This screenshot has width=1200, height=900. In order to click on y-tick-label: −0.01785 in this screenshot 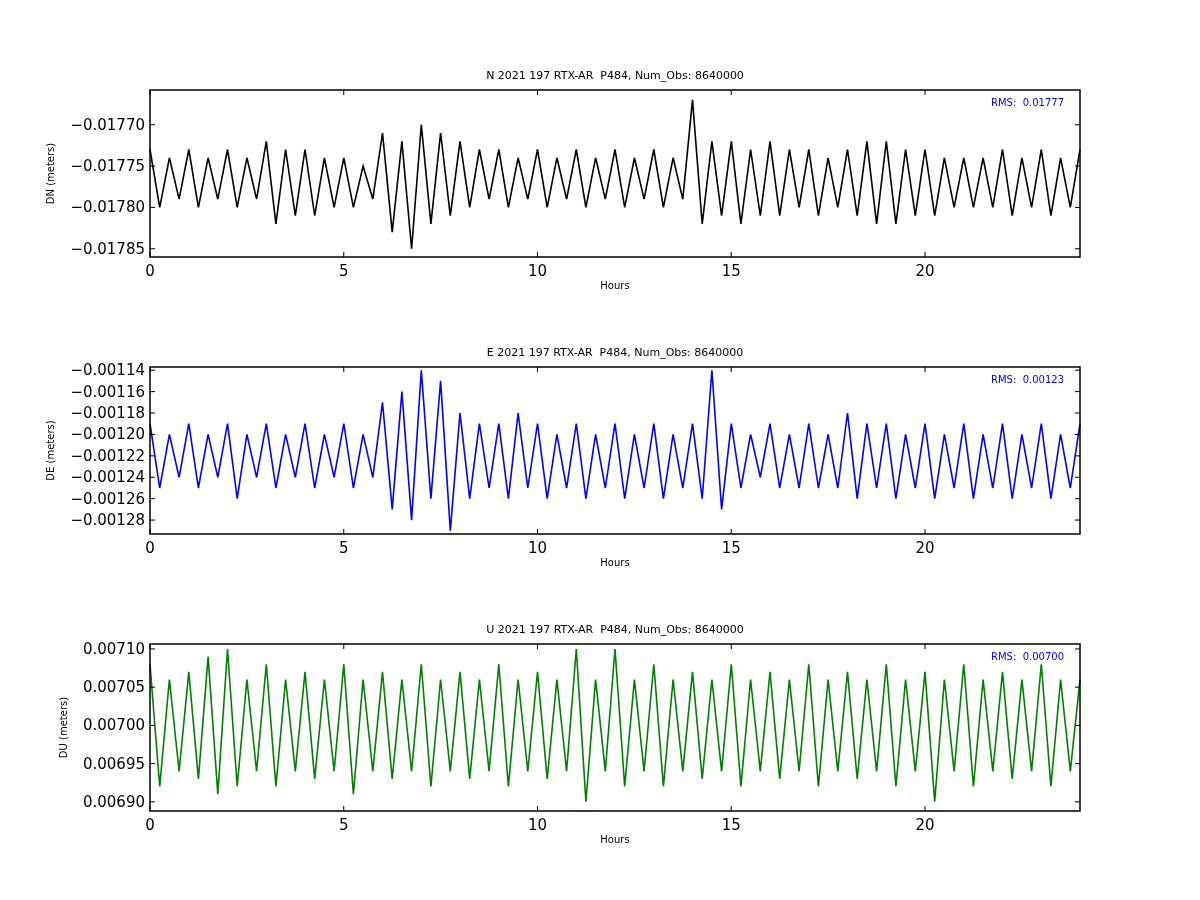, I will do `click(107, 248)`.